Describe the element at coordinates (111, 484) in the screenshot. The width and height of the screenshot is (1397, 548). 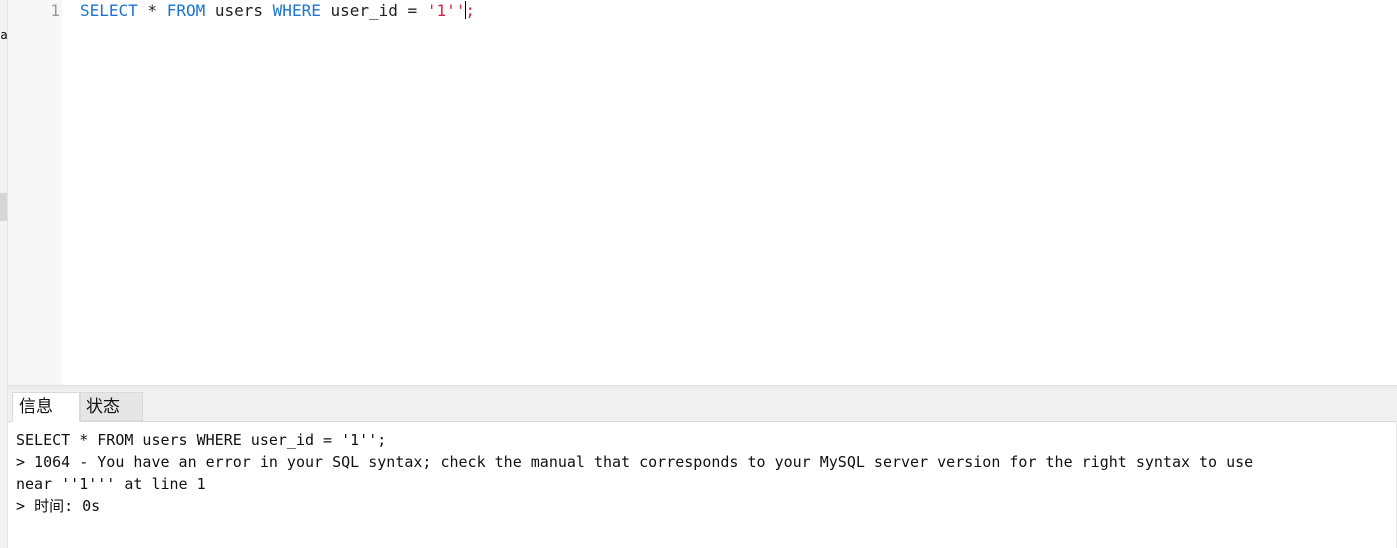
I see `error-message-line-2: near ''1''' at line 1` at that location.